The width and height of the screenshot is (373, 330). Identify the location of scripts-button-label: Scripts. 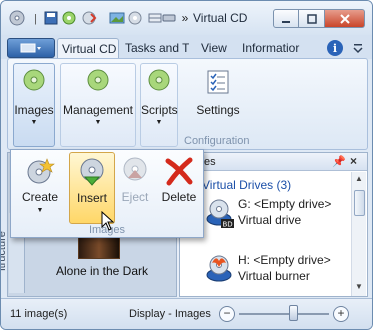
(159, 110).